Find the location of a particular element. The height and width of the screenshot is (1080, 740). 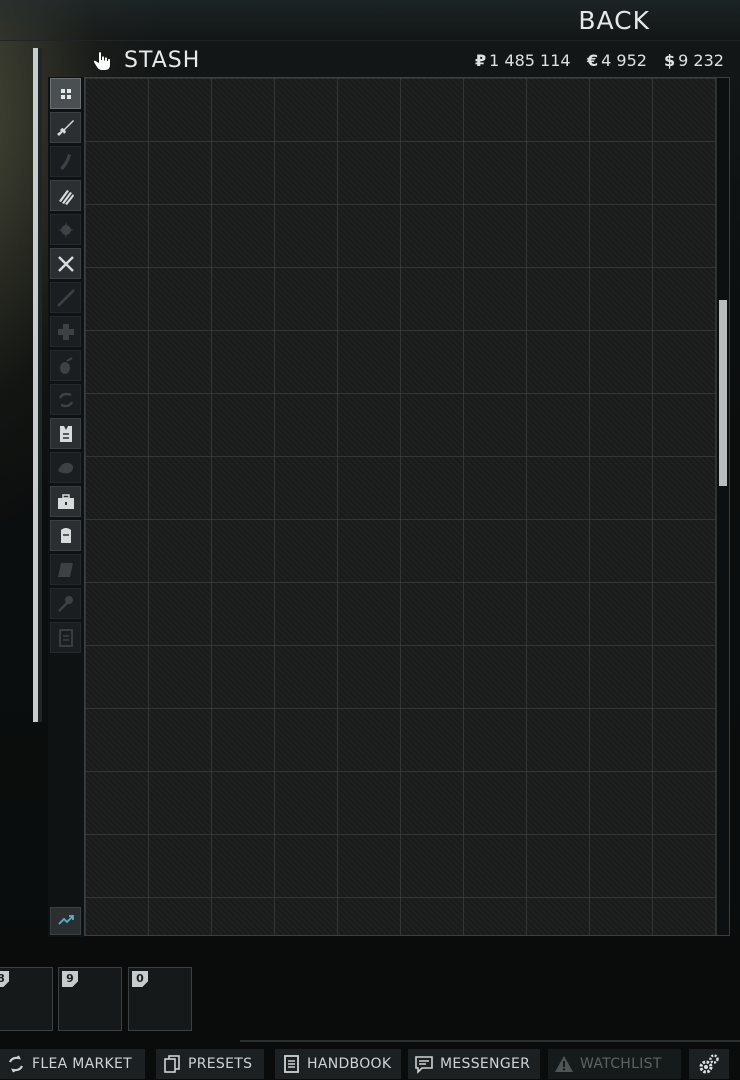

handbook-label: HANDBOOK is located at coordinates (349, 1064).